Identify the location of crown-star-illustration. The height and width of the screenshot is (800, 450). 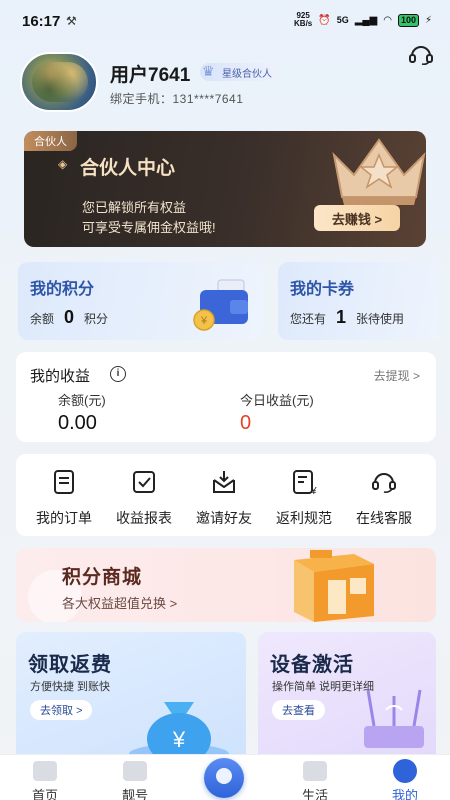
(379, 171).